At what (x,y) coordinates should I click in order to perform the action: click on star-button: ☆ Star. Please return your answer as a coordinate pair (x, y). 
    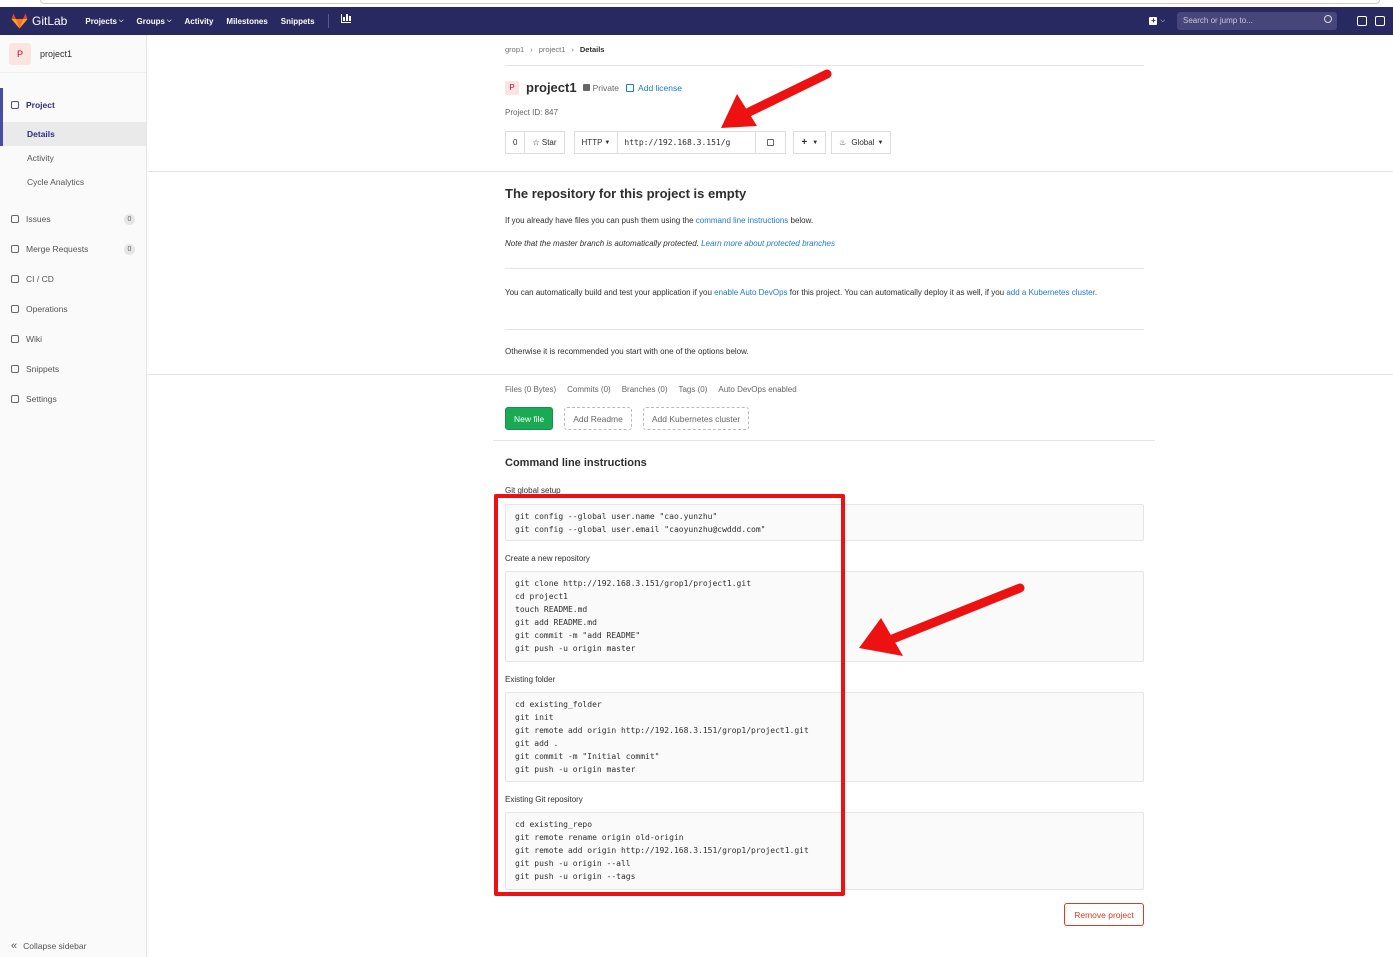
    Looking at the image, I should click on (545, 142).